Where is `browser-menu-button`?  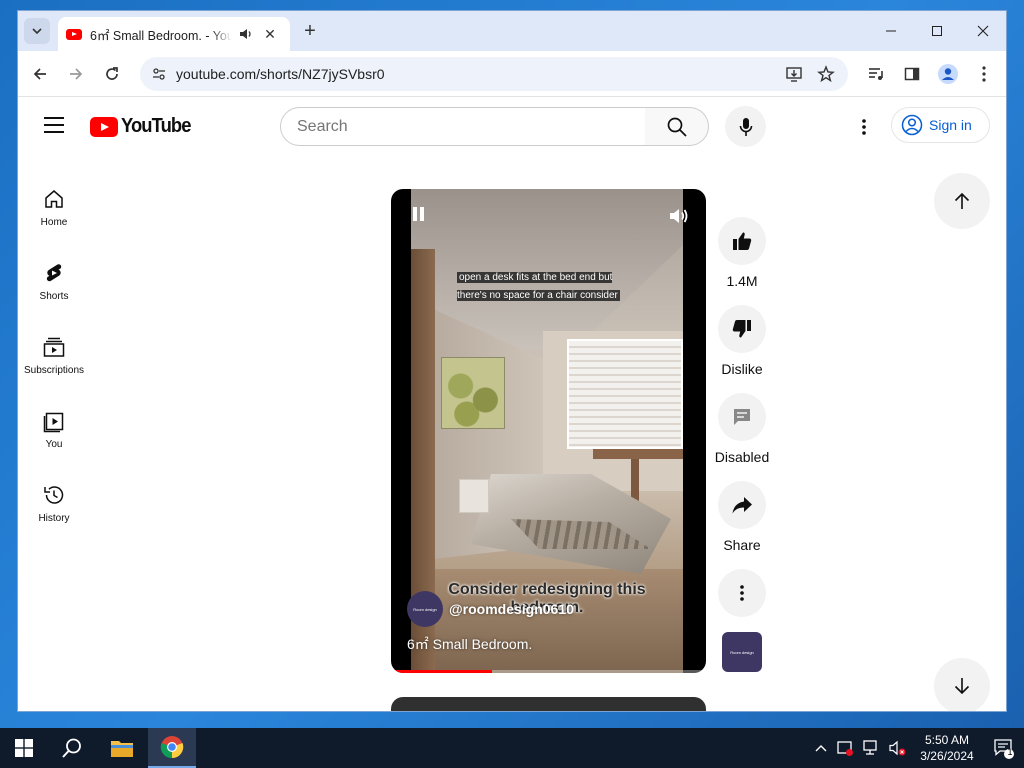 browser-menu-button is located at coordinates (984, 74).